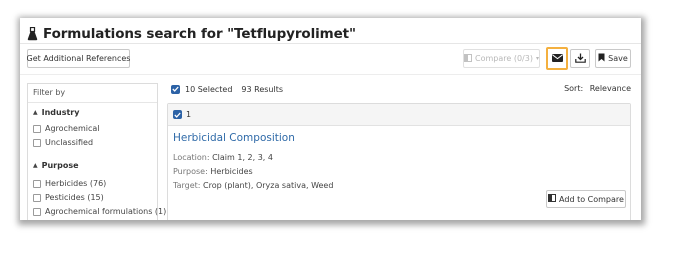 The height and width of the screenshot is (260, 687). I want to click on results-count: 93 Results, so click(262, 89).